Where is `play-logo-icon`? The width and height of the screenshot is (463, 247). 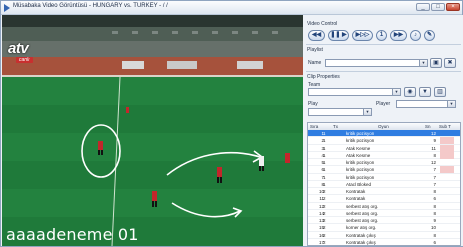
play-logo-icon is located at coordinates (7, 8).